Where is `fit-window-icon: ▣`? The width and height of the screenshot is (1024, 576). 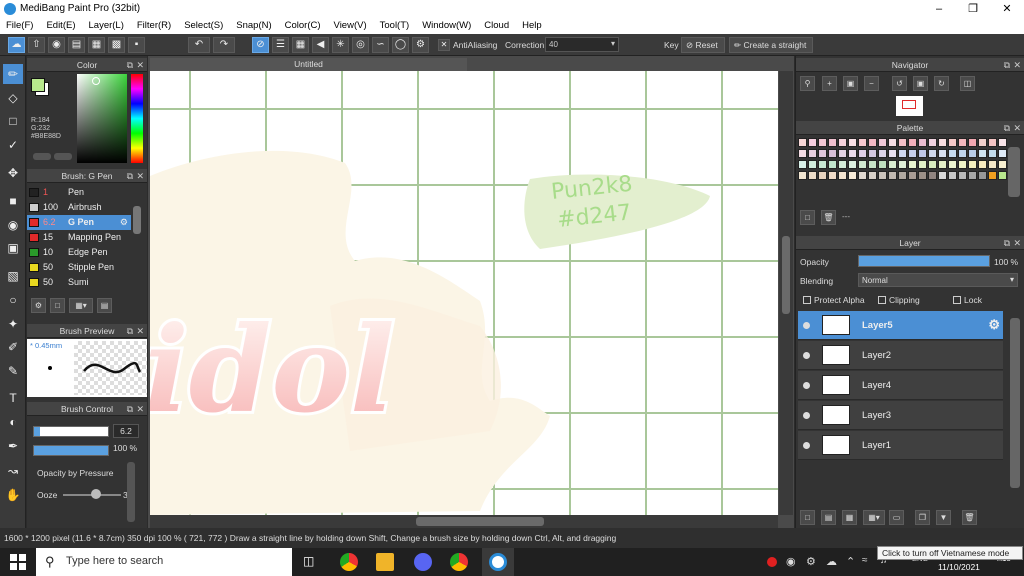 fit-window-icon: ▣ is located at coordinates (920, 83).